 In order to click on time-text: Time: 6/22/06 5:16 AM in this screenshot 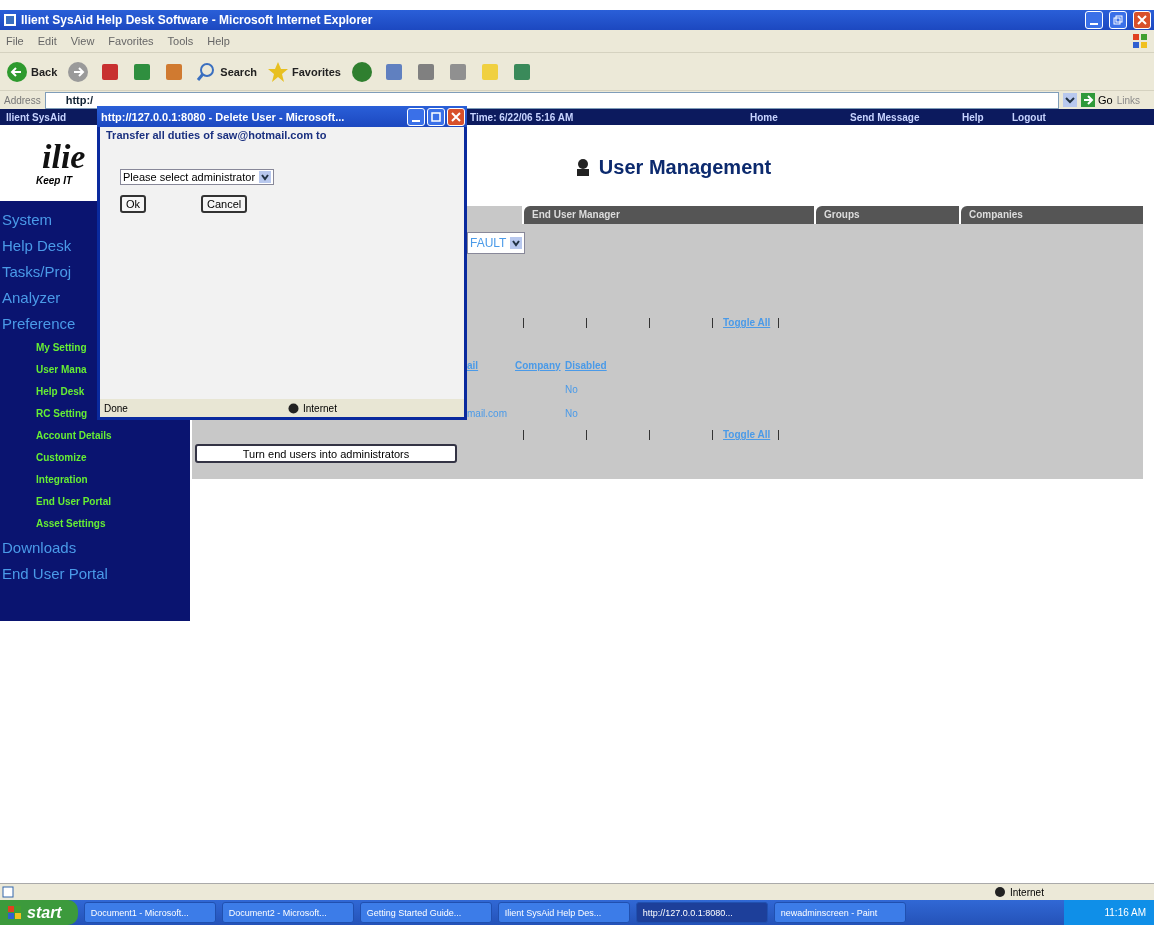, I will do `click(522, 117)`.